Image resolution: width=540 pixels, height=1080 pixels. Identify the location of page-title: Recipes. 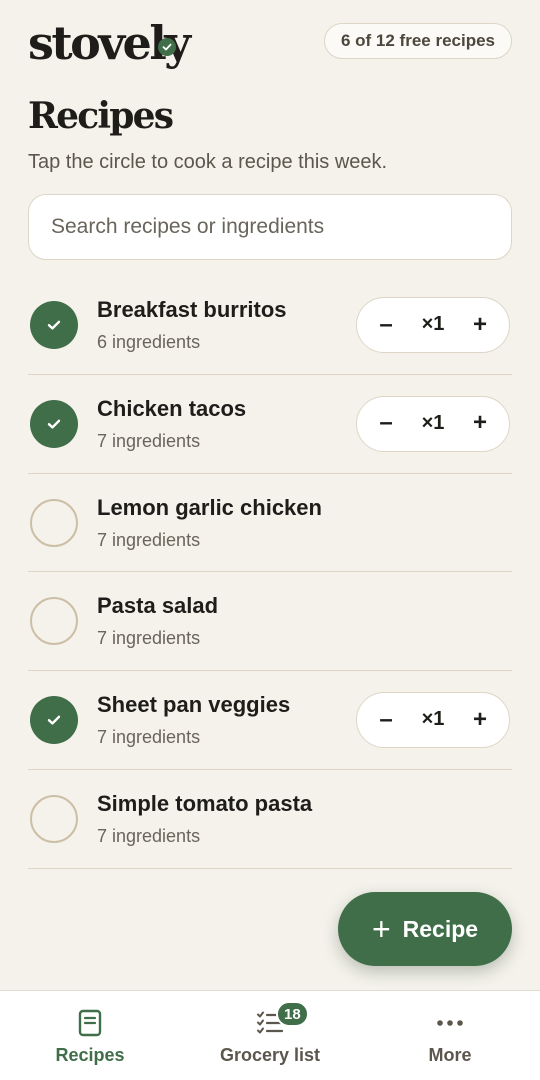
(101, 116).